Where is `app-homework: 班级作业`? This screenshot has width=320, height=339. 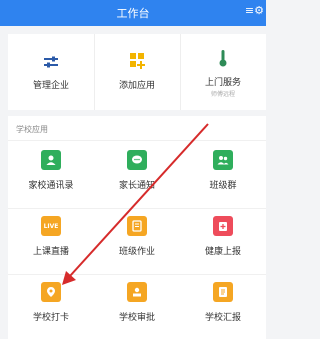 app-homework: 班级作业 is located at coordinates (137, 241).